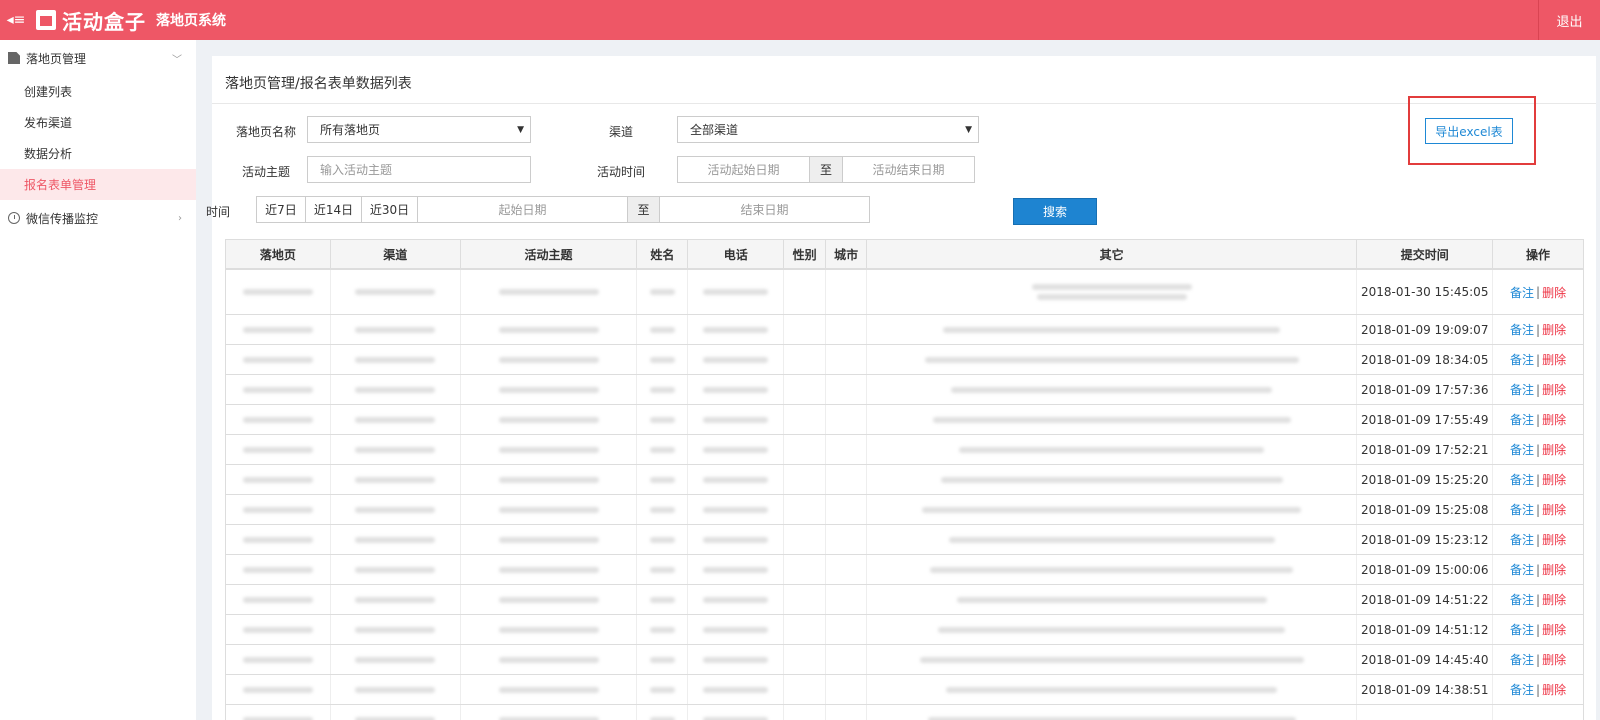 Image resolution: width=1600 pixels, height=720 pixels. Describe the element at coordinates (180, 218) in the screenshot. I see `chevron-right-icon: ›` at that location.